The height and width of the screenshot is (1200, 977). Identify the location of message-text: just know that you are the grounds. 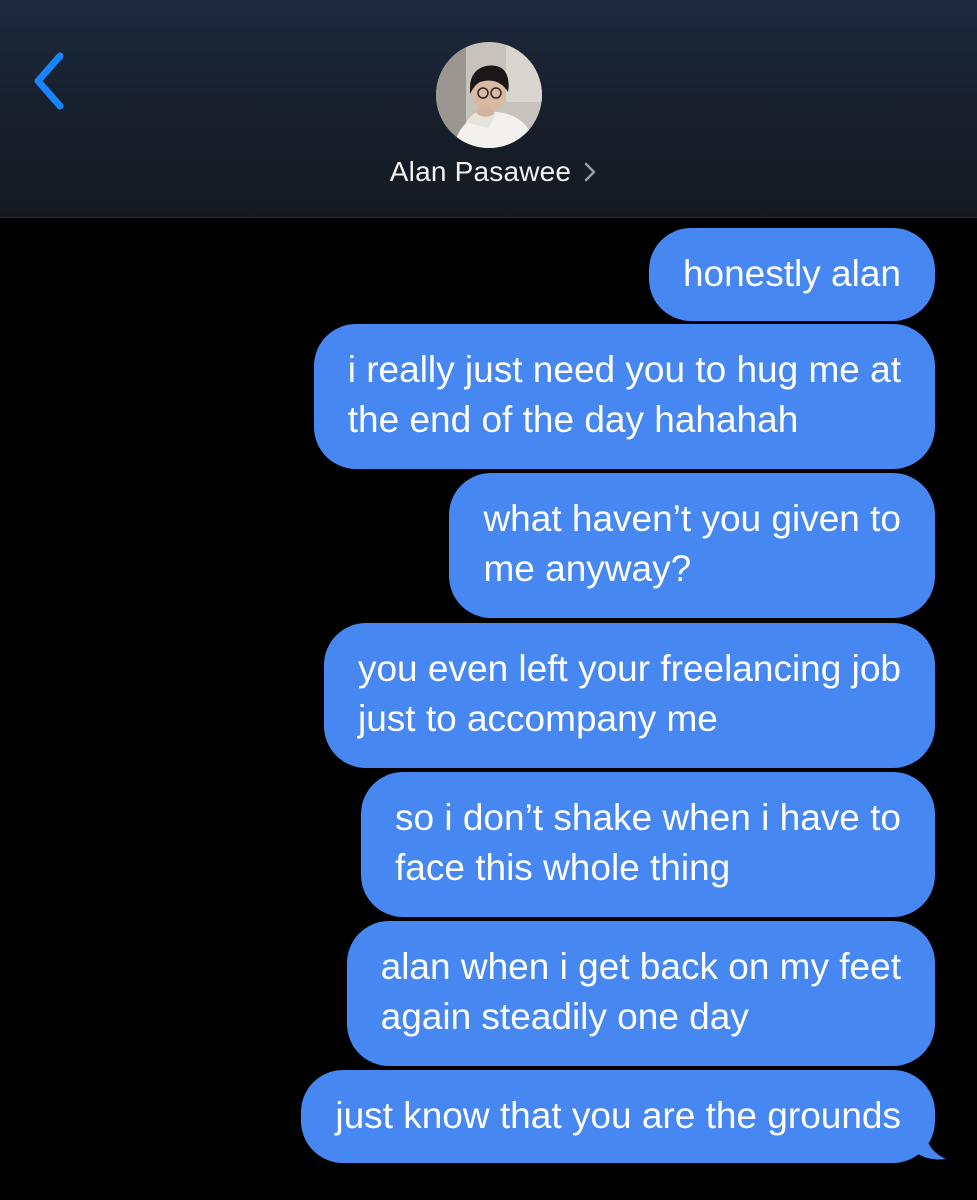
(618, 1115).